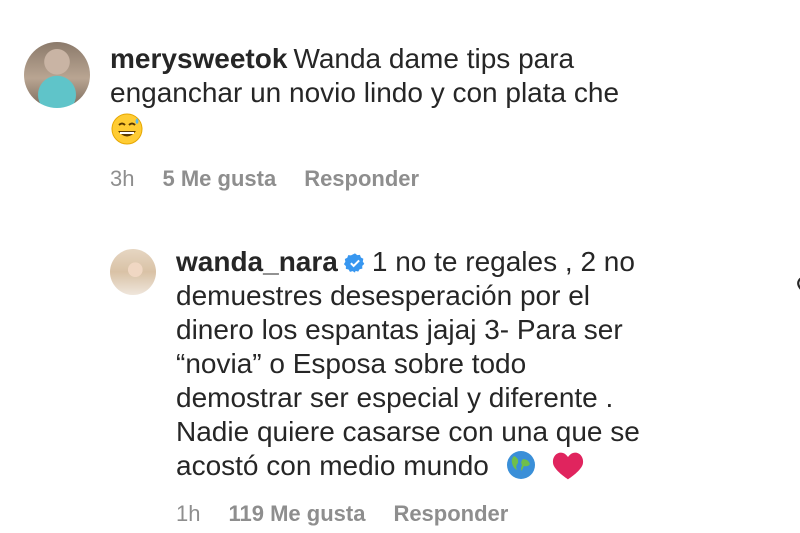 The height and width of the screenshot is (533, 800). What do you see at coordinates (188, 513) in the screenshot?
I see `timestamp: 1h` at bounding box center [188, 513].